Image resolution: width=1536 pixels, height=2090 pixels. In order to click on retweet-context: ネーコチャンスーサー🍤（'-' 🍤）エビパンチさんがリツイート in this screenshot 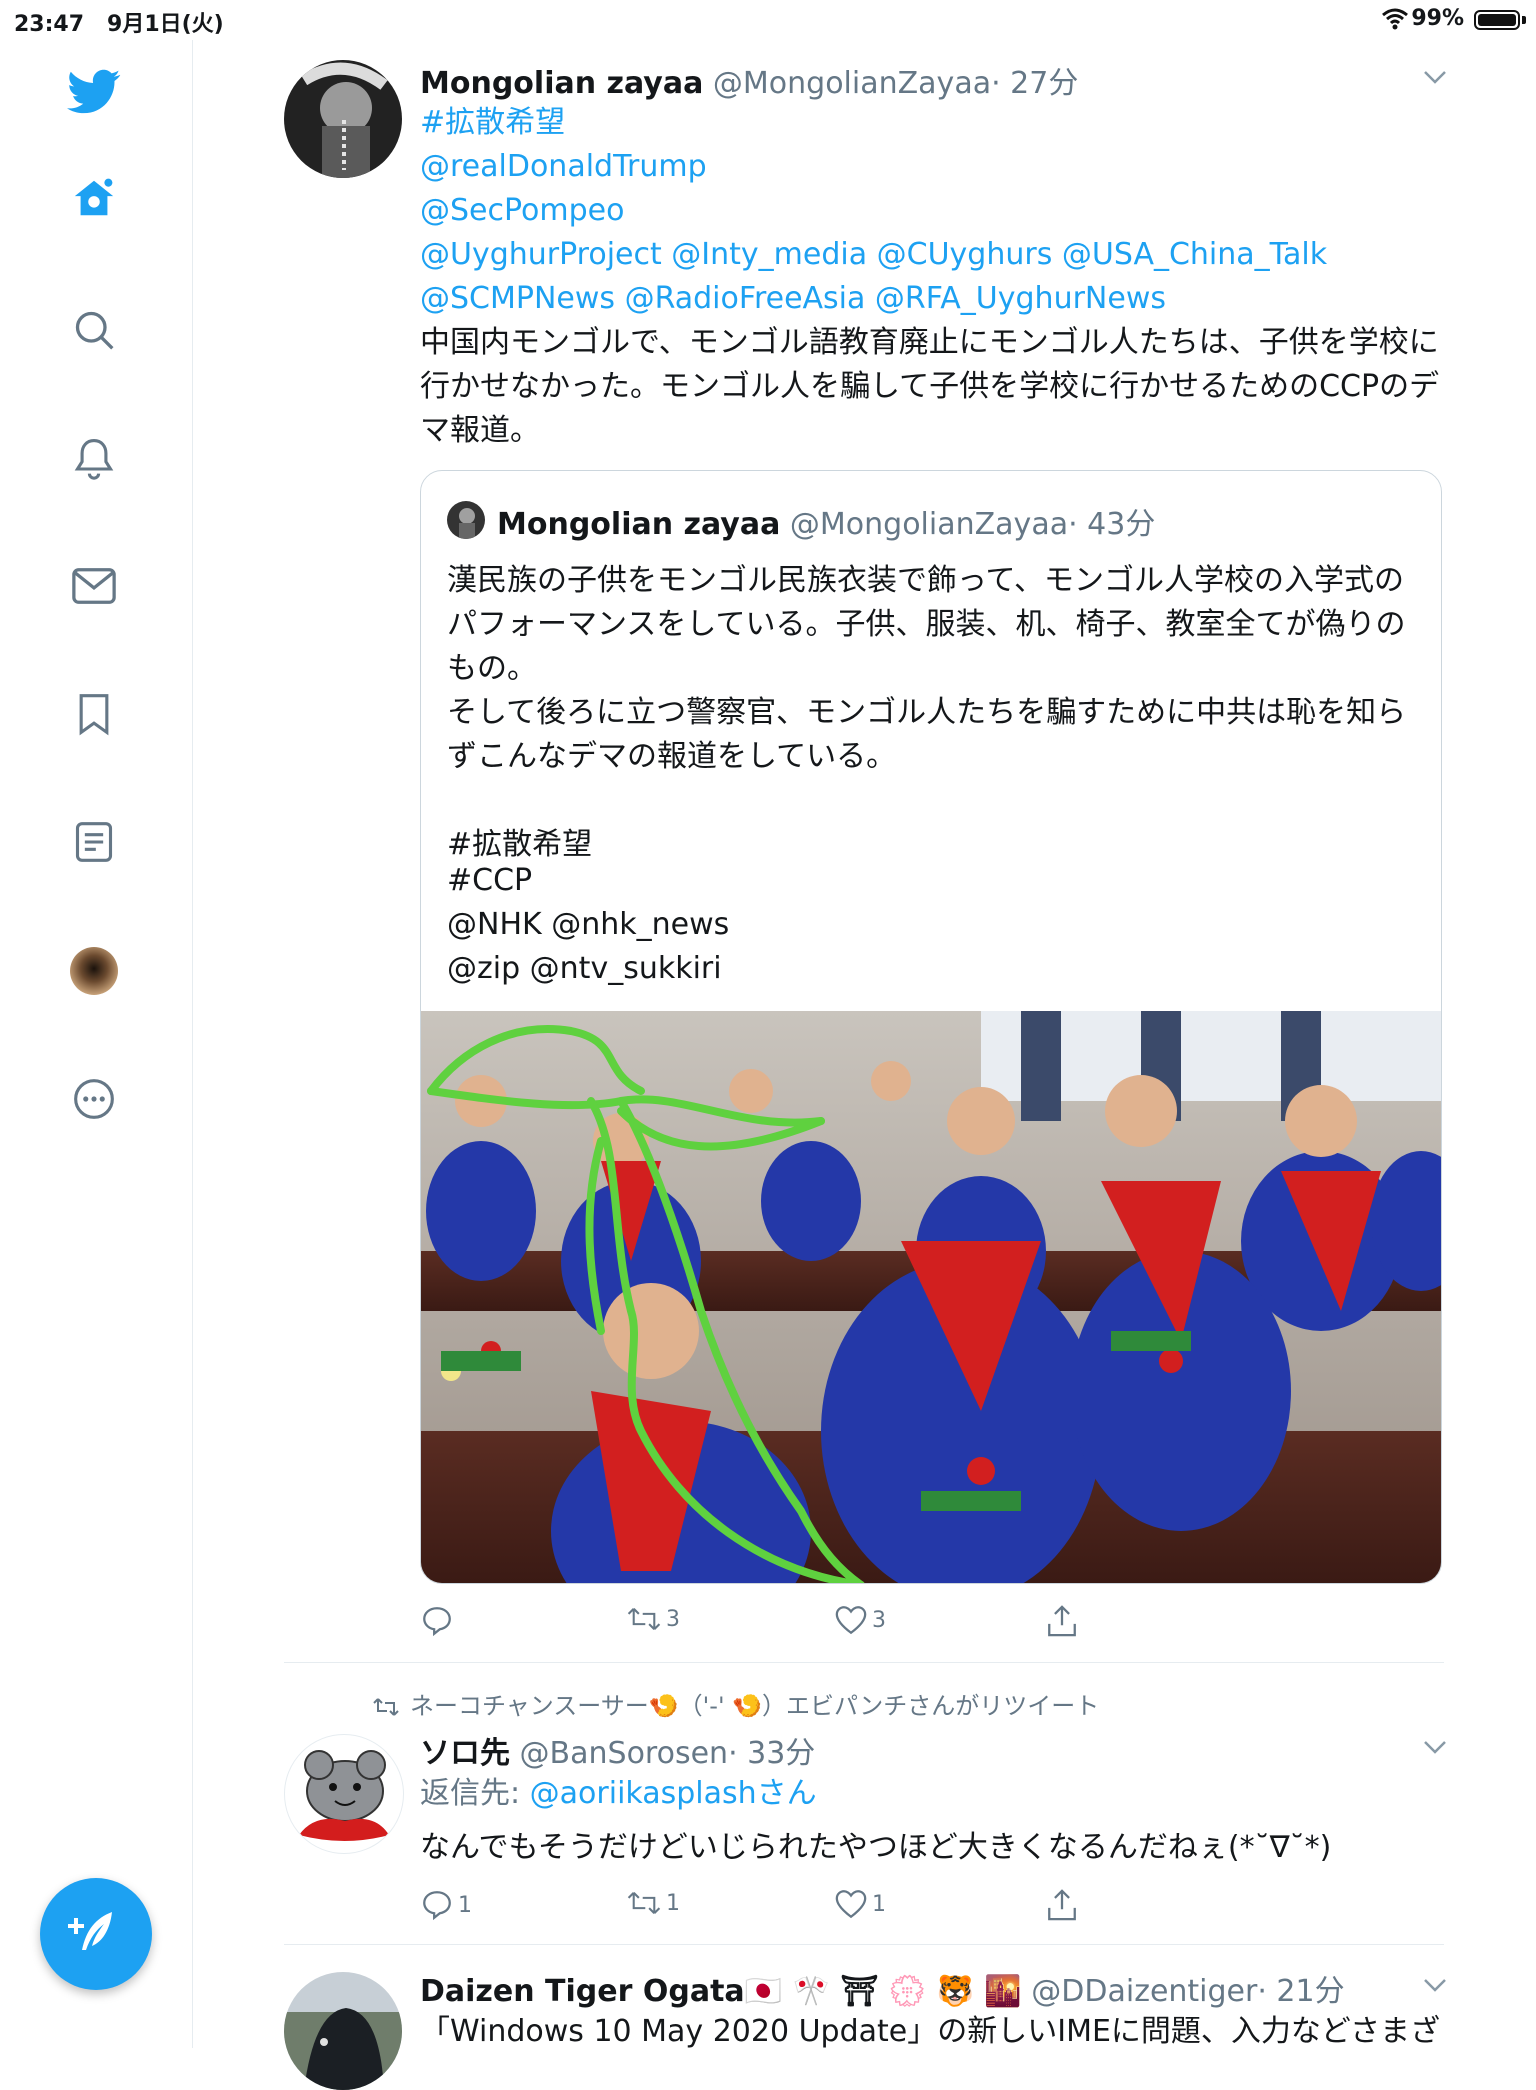, I will do `click(735, 1703)`.